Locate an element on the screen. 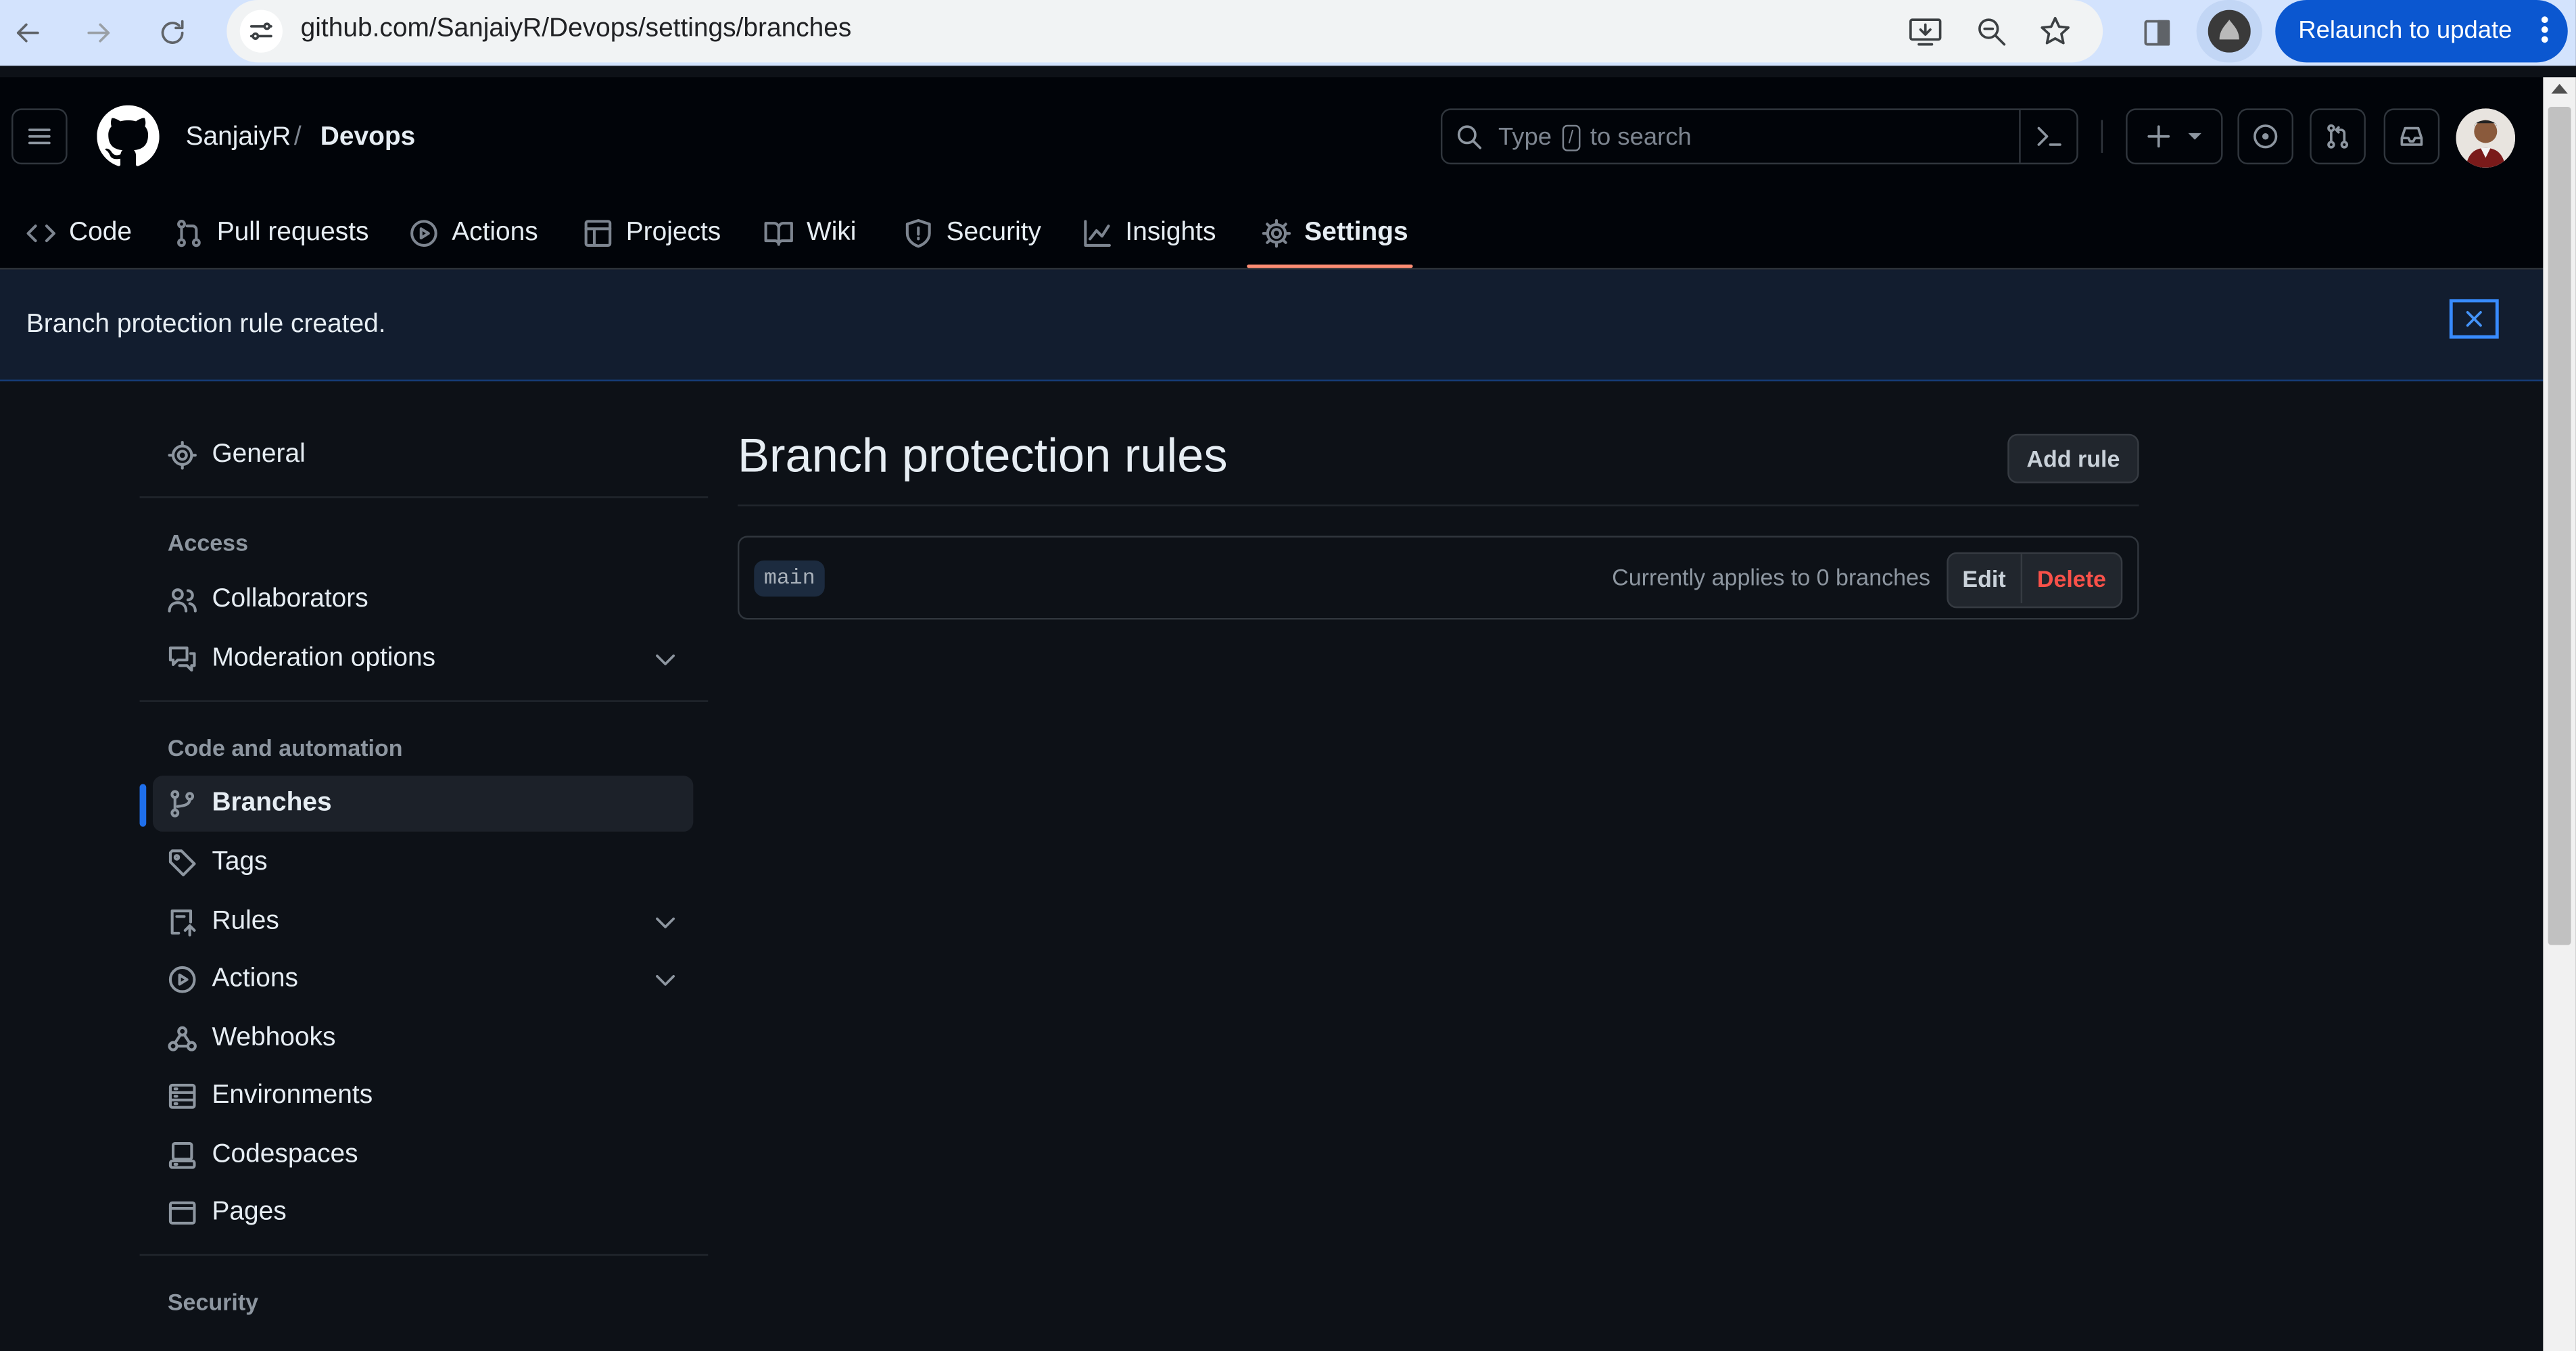 Image resolution: width=2576 pixels, height=1351 pixels. install-app-button is located at coordinates (1925, 31).